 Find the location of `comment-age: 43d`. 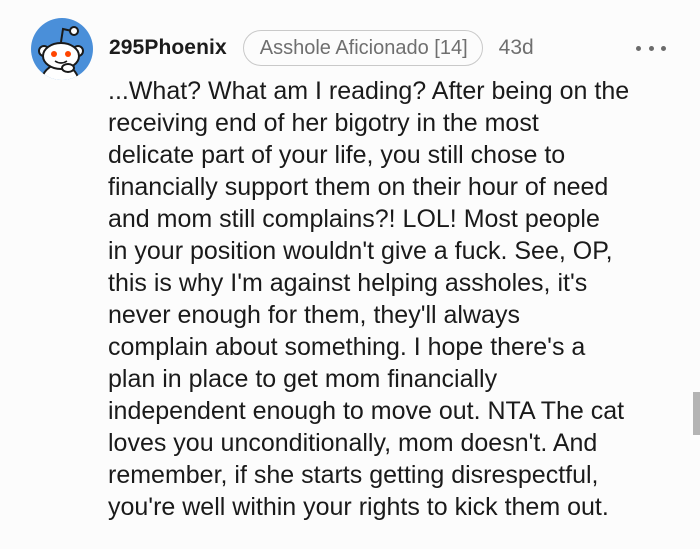

comment-age: 43d is located at coordinates (516, 47).